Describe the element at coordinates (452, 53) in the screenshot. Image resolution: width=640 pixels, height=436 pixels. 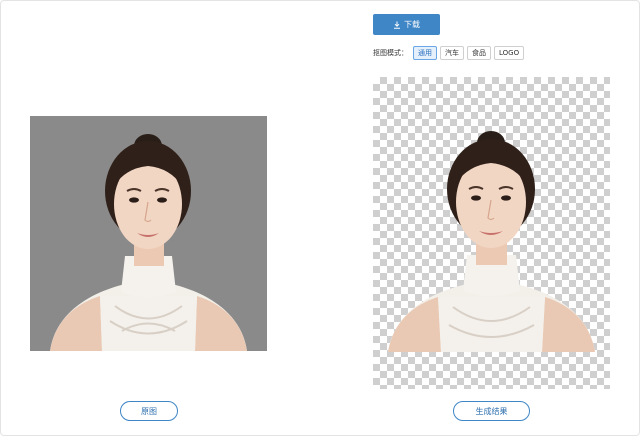
I see `mode-option-car: 汽车` at that location.